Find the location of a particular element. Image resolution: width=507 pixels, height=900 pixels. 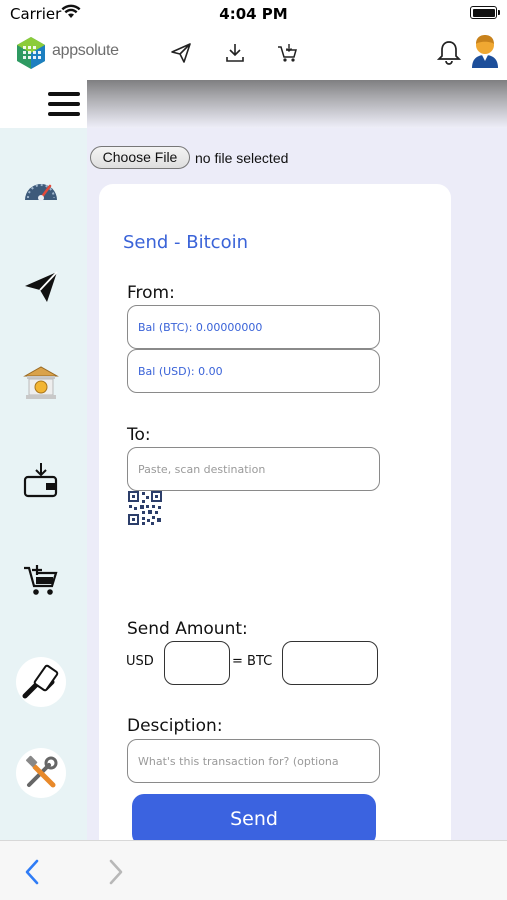

sidebar-item-buy is located at coordinates (41, 579).